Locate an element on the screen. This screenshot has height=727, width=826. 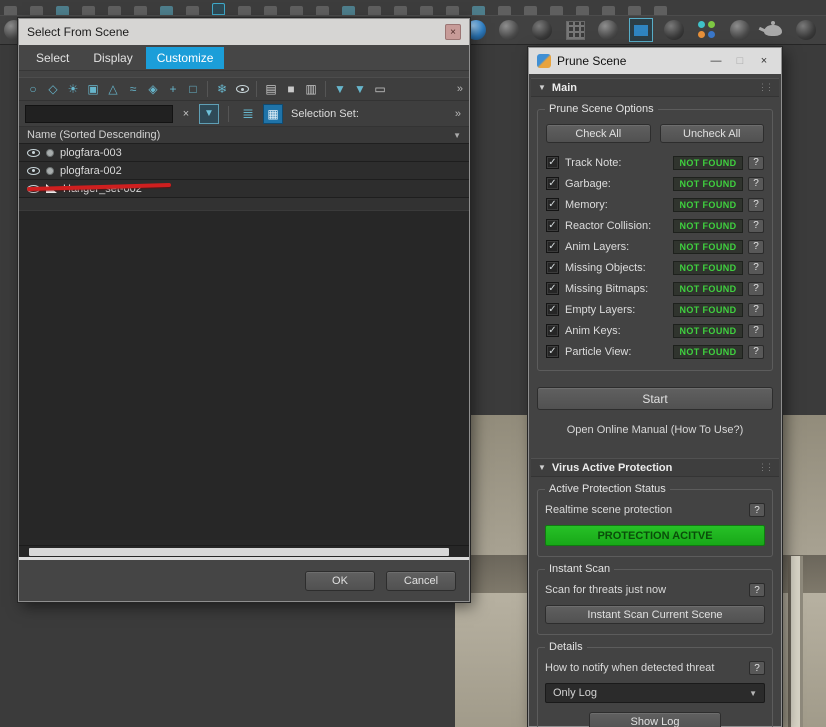
display-bones-icon: + is located at coordinates (173, 89).